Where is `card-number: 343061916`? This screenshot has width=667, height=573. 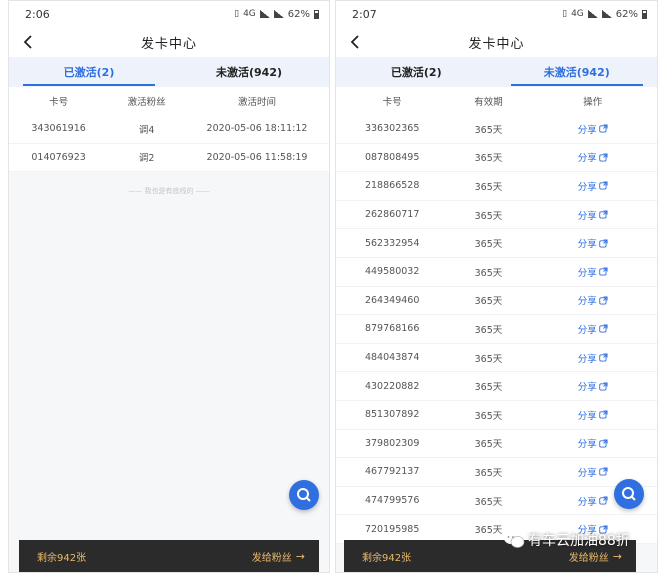 card-number: 343061916 is located at coordinates (58, 129).